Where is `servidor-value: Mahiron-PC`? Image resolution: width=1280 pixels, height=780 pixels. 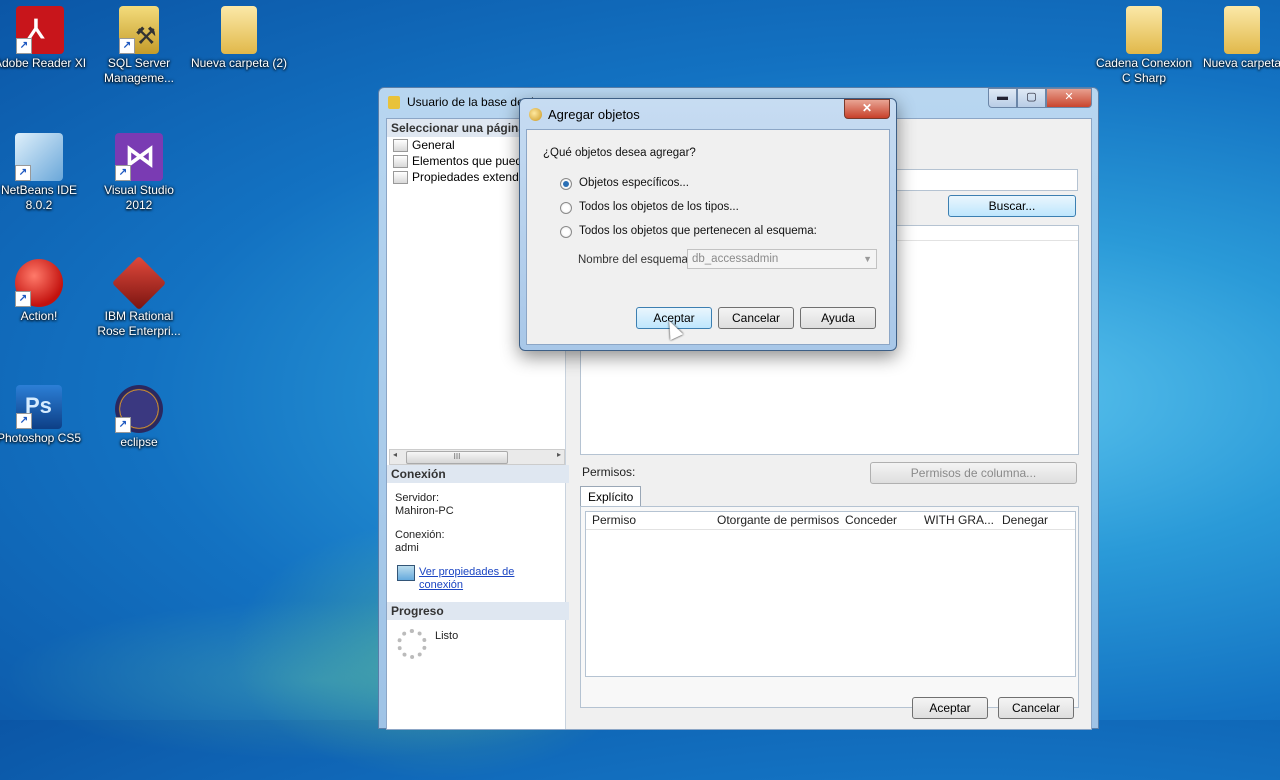 servidor-value: Mahiron-PC is located at coordinates (424, 511).